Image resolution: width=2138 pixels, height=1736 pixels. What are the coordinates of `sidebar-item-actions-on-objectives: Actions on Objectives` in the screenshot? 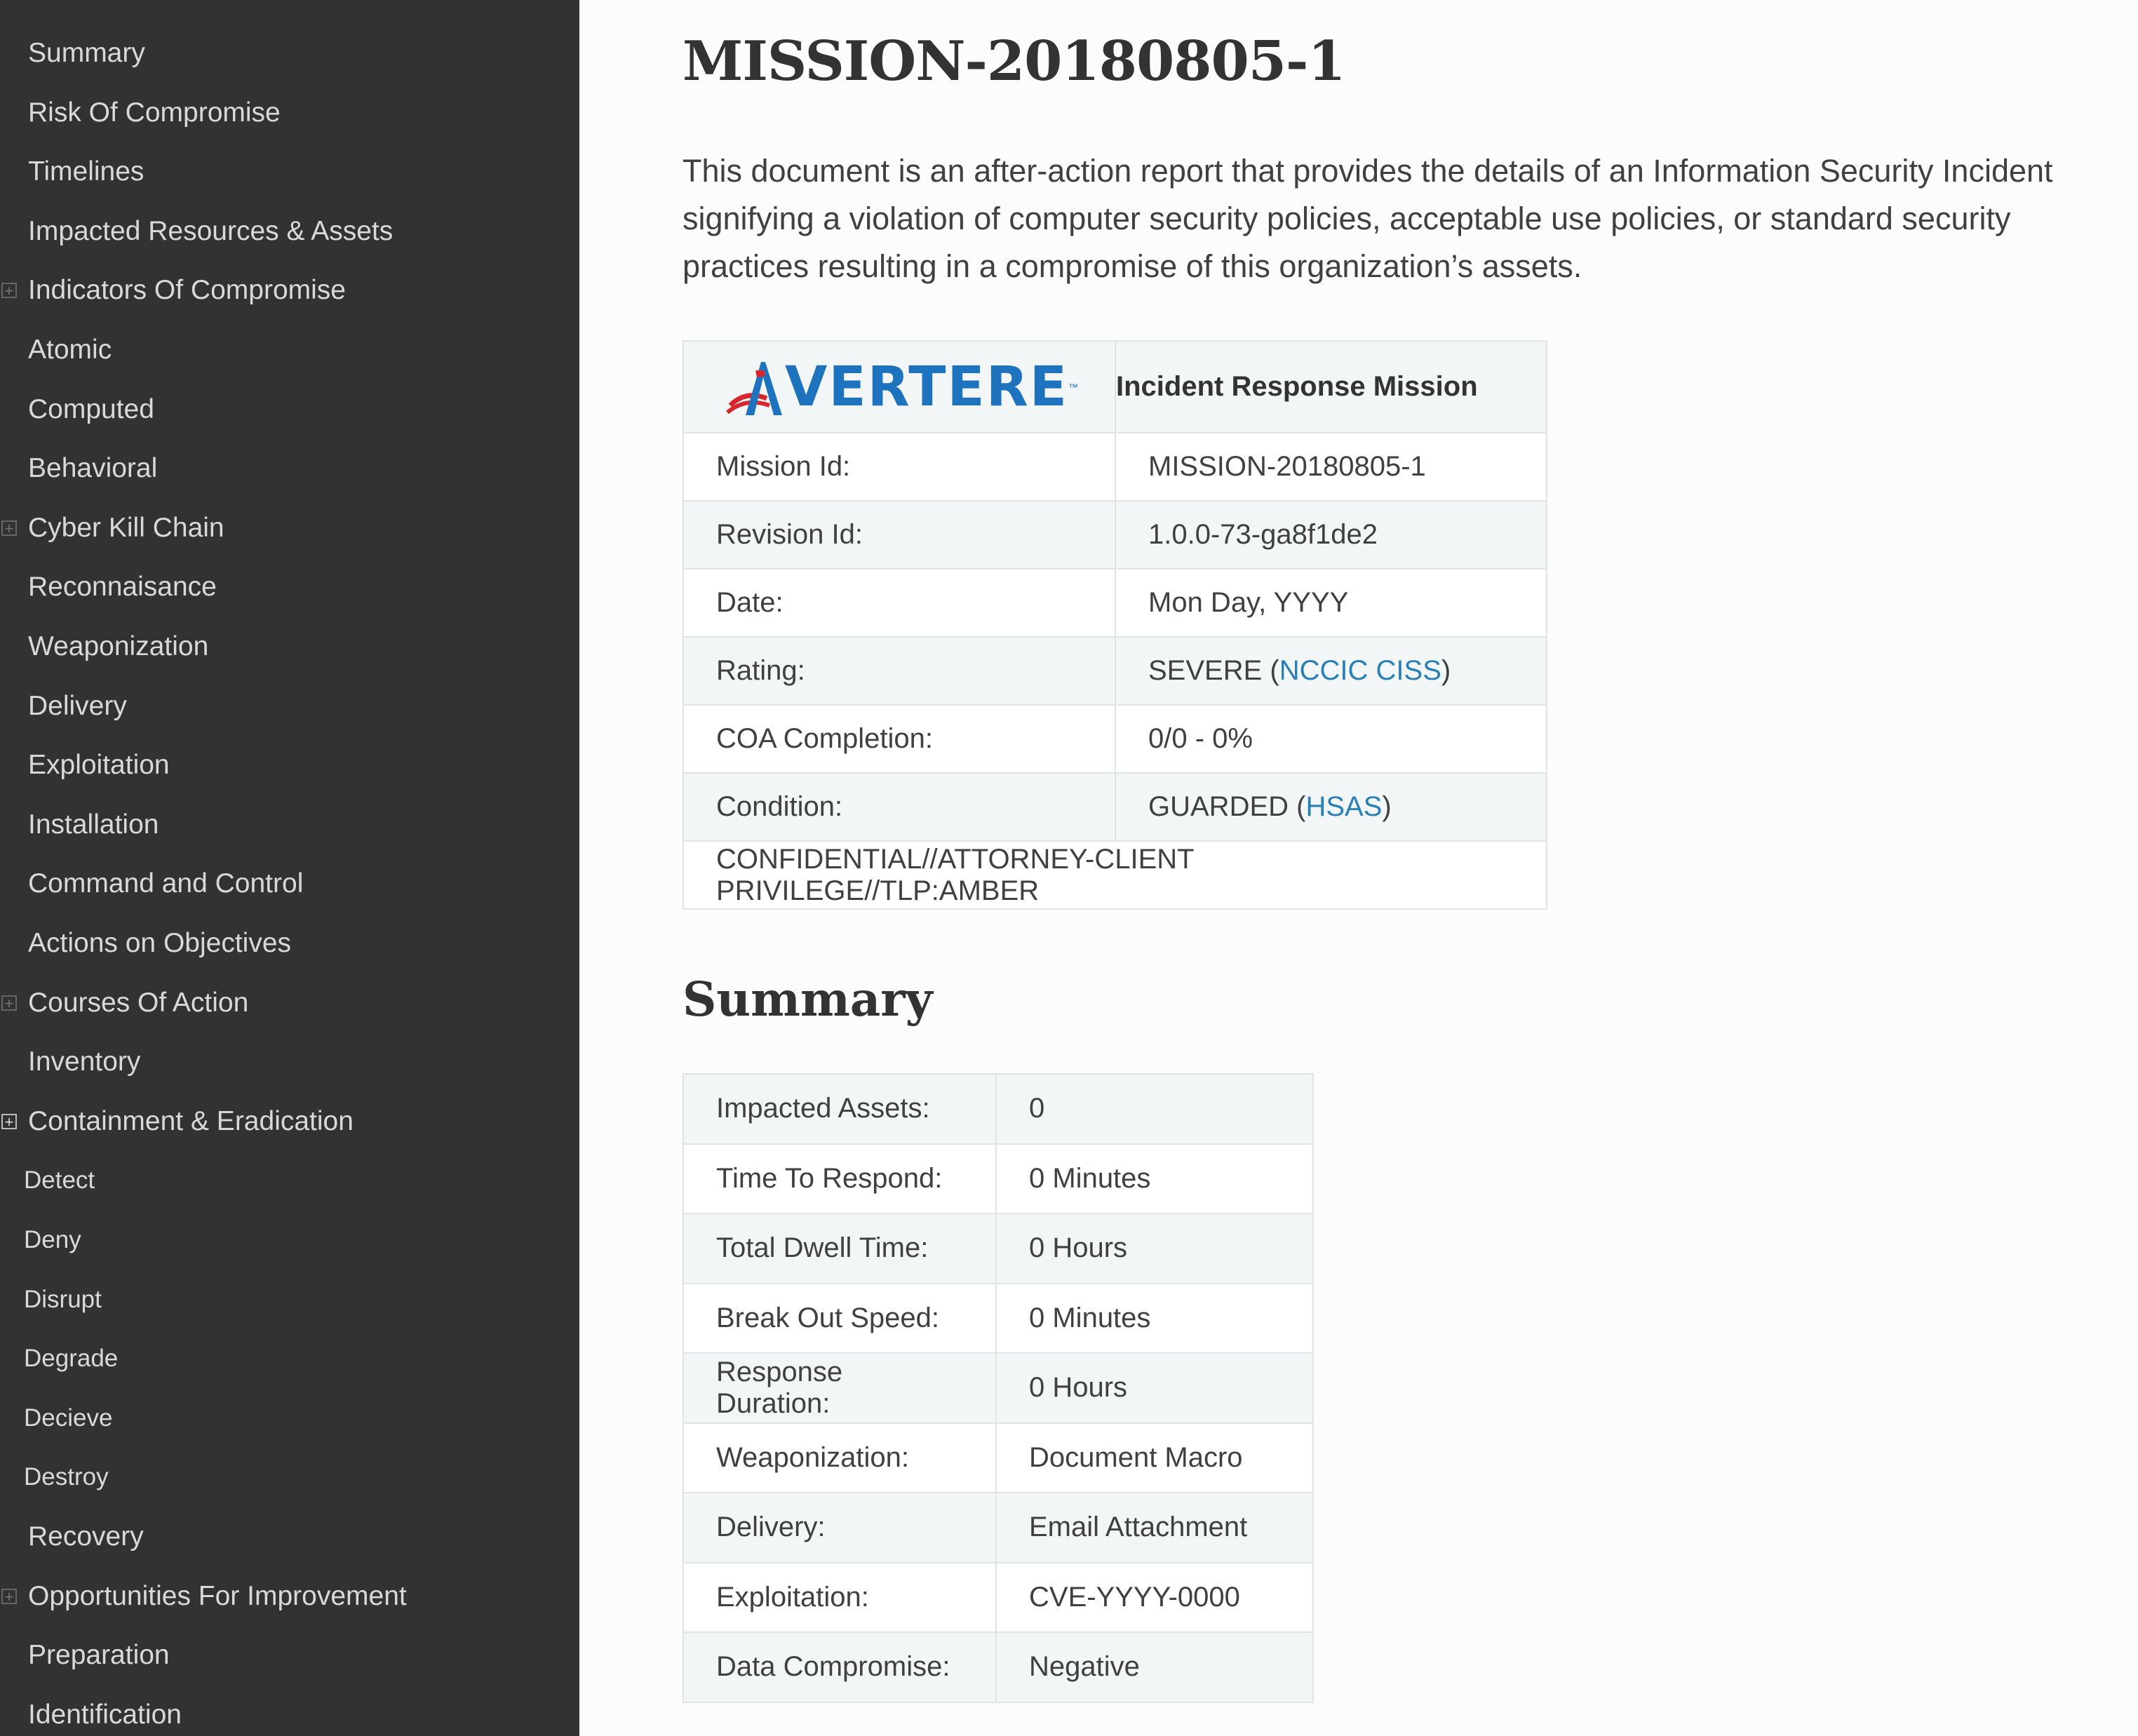 It's located at (289, 943).